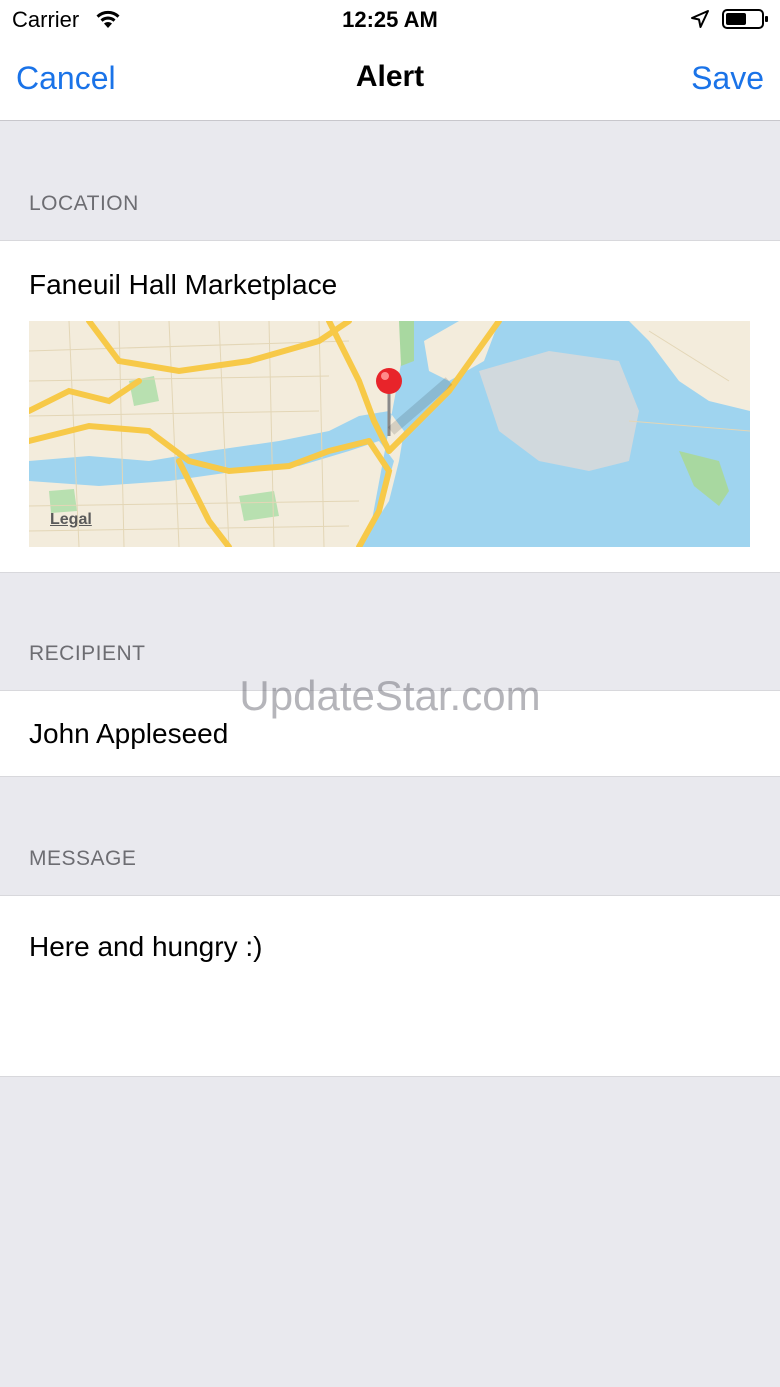  I want to click on location-arrow-icon, so click(700, 22).